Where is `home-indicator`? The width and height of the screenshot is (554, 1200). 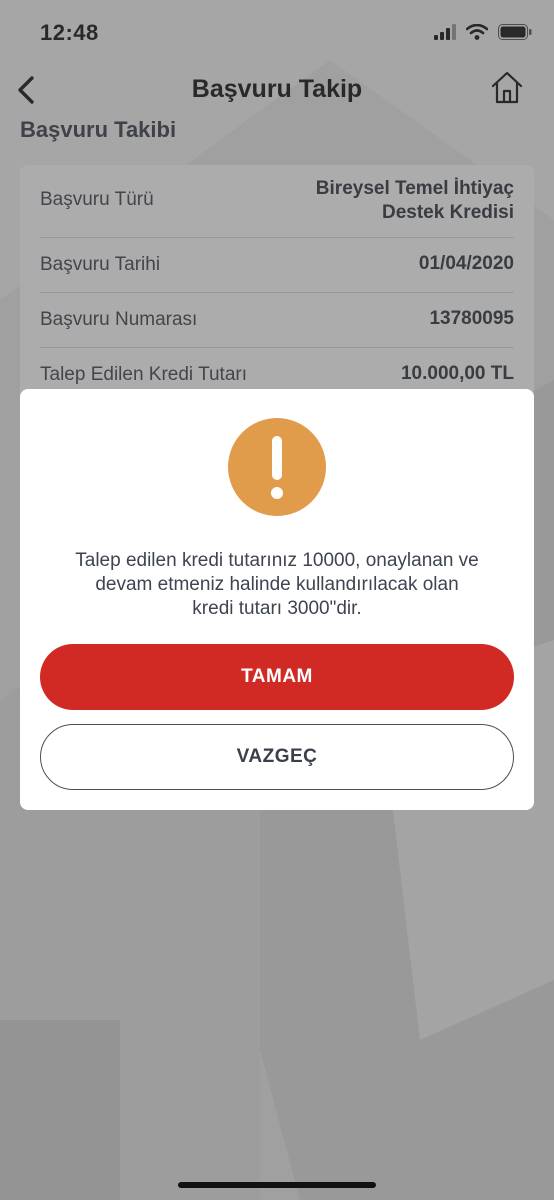
home-indicator is located at coordinates (277, 1185).